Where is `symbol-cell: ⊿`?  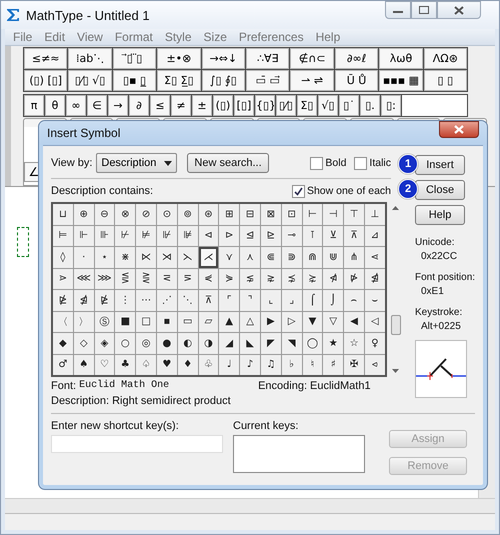
symbol-cell: ⊿ is located at coordinates (374, 236).